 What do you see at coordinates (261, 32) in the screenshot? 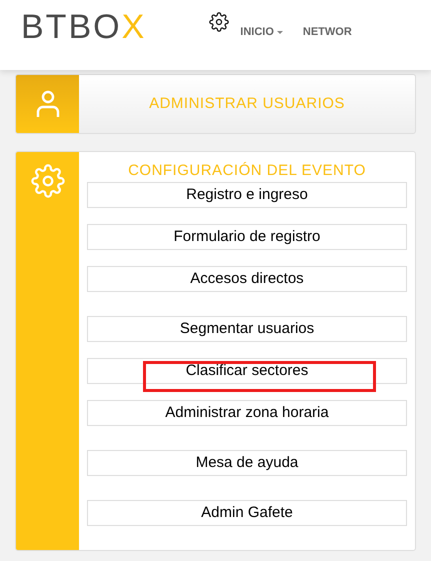
I see `nav-link: INICIO` at bounding box center [261, 32].